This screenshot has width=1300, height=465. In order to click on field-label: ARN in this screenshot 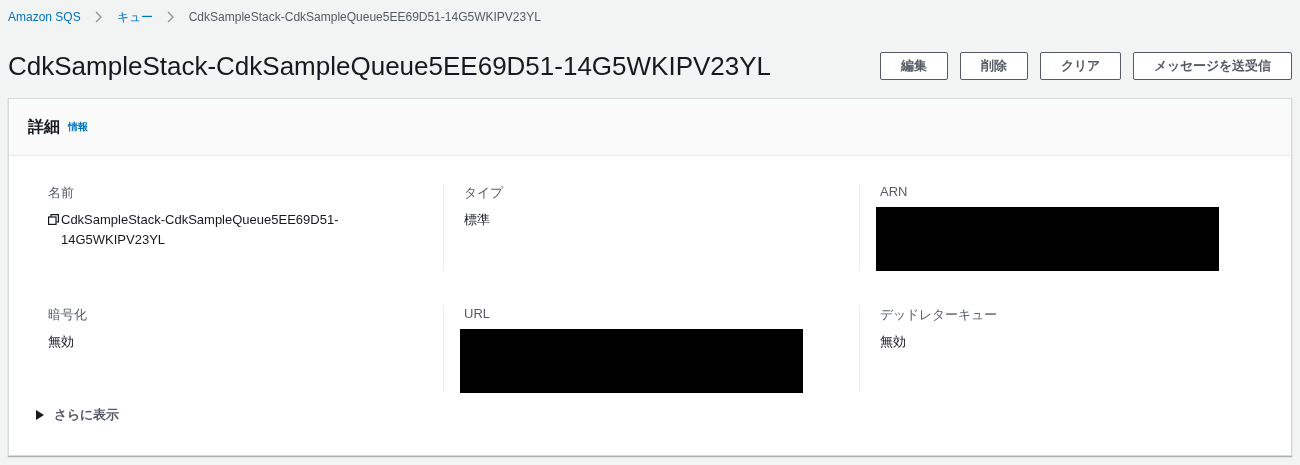, I will do `click(894, 191)`.